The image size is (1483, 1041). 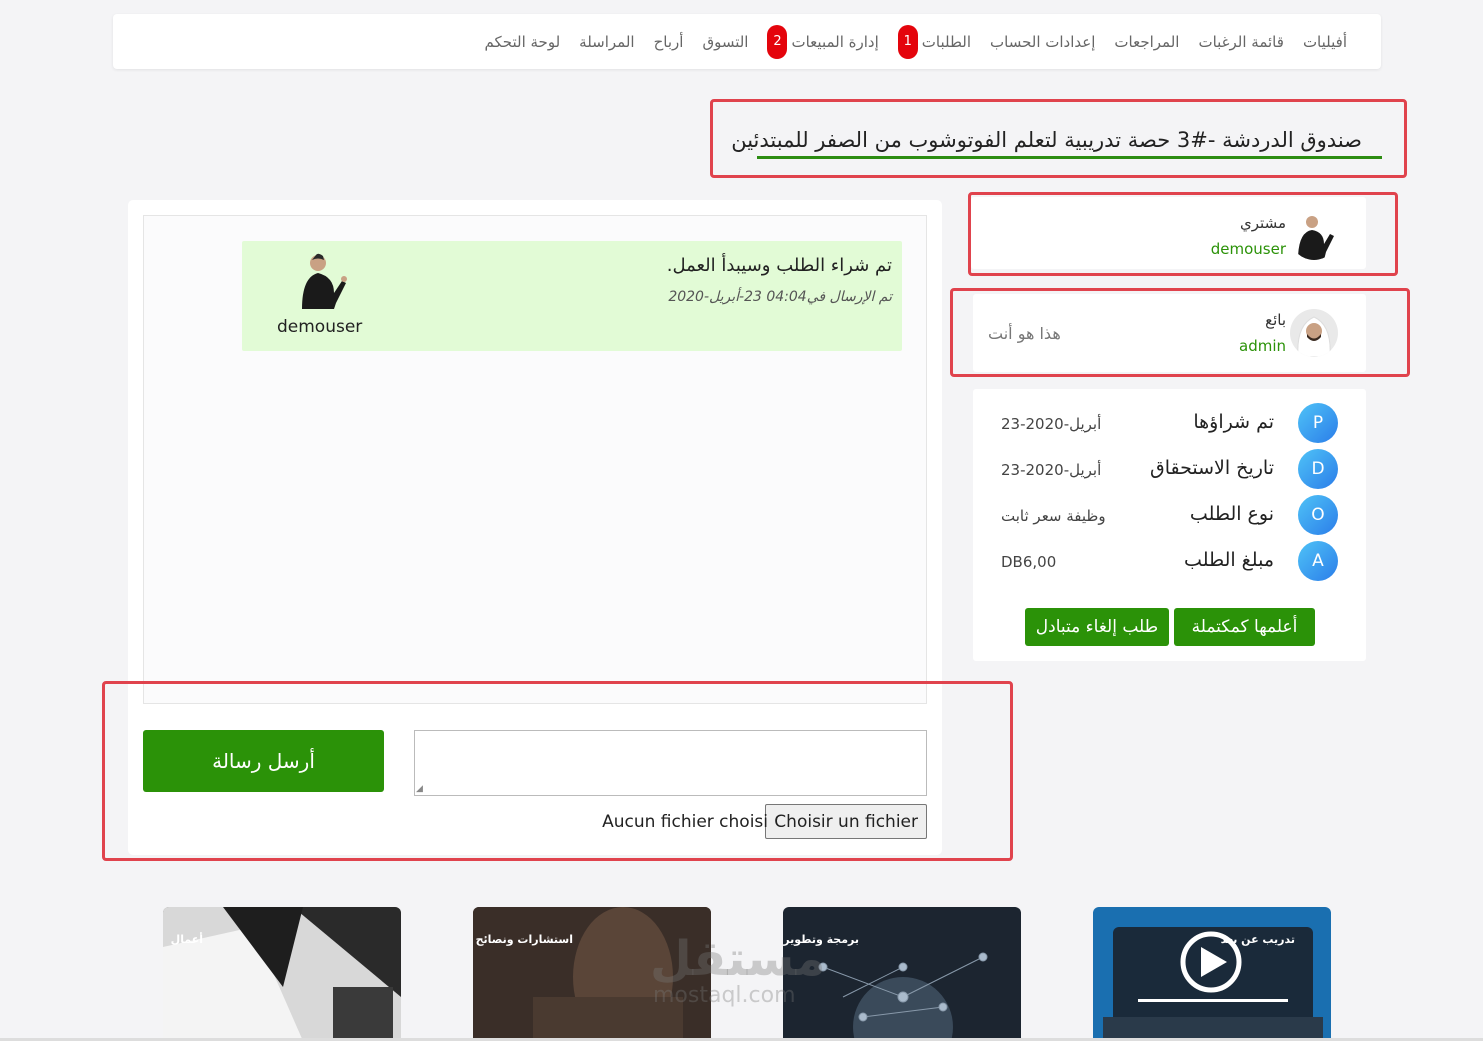 I want to click on nav-affiliates: أفيليات, so click(x=1325, y=42).